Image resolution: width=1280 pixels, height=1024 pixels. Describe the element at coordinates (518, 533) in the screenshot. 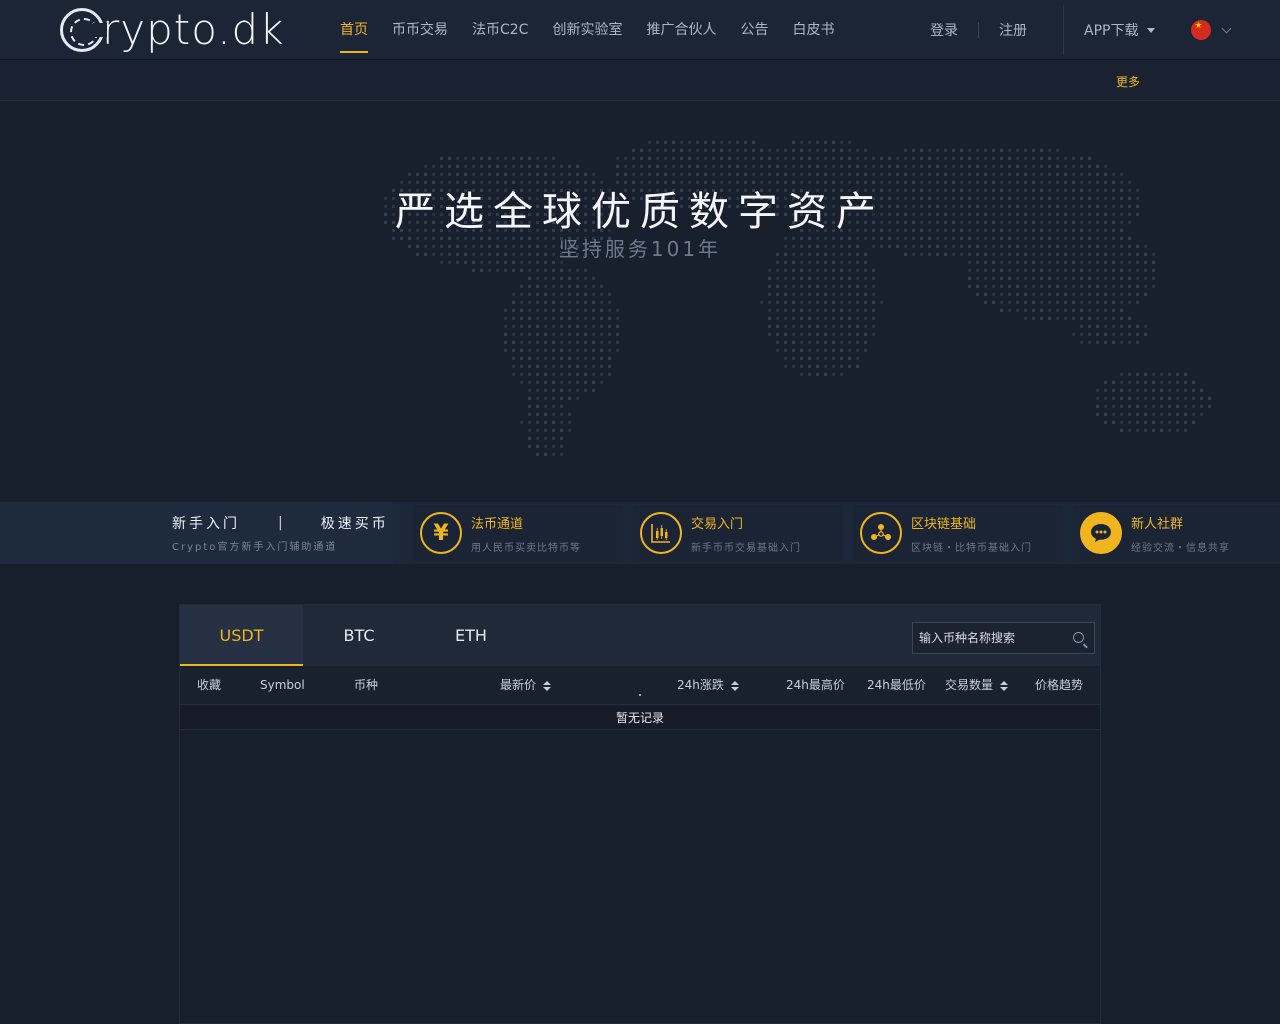

I see `quick-link-fiat: ¥ 法币通道 用人民币买卖比特币等` at that location.